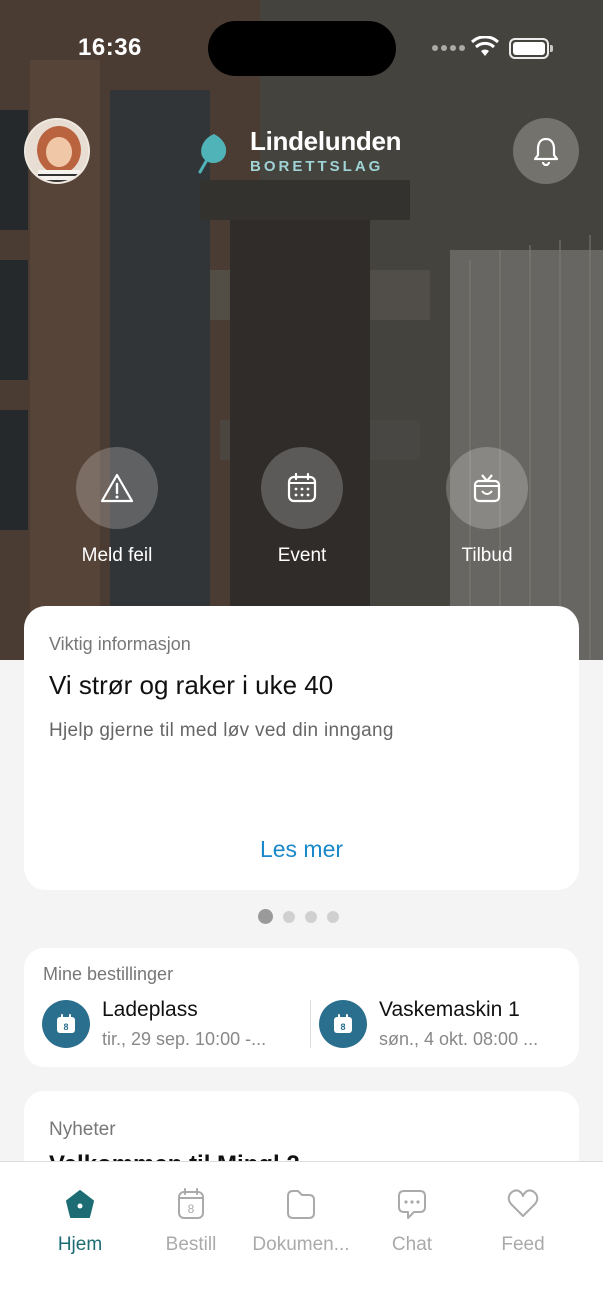 The image size is (603, 1311). Describe the element at coordinates (150, 1009) in the screenshot. I see `booking-name: Ladeplass` at that location.